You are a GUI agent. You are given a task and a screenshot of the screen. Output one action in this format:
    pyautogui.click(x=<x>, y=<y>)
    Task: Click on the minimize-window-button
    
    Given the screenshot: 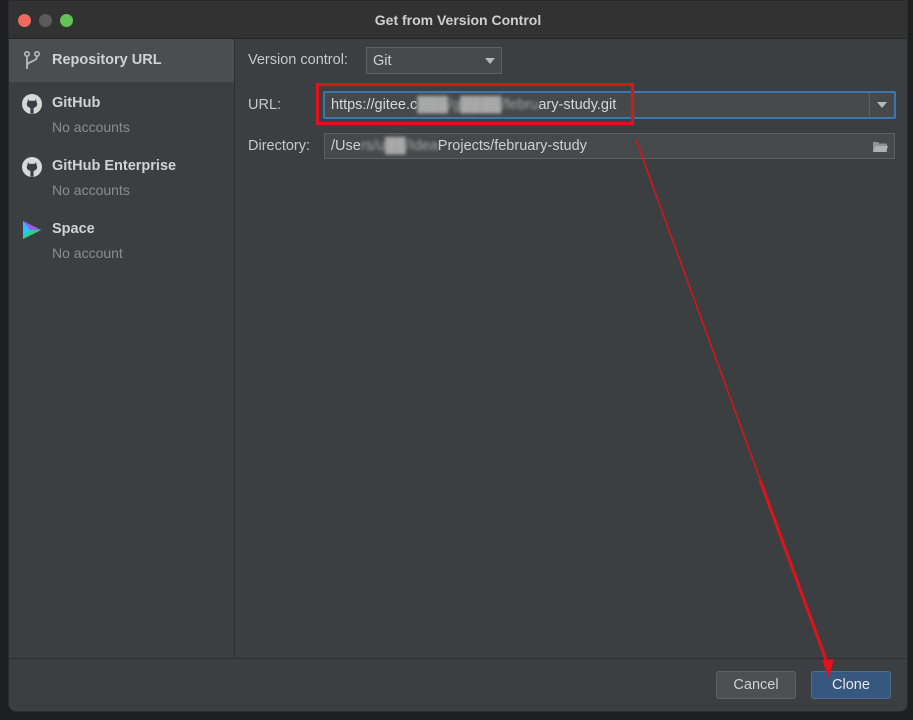 What is the action you would take?
    pyautogui.click(x=45, y=20)
    